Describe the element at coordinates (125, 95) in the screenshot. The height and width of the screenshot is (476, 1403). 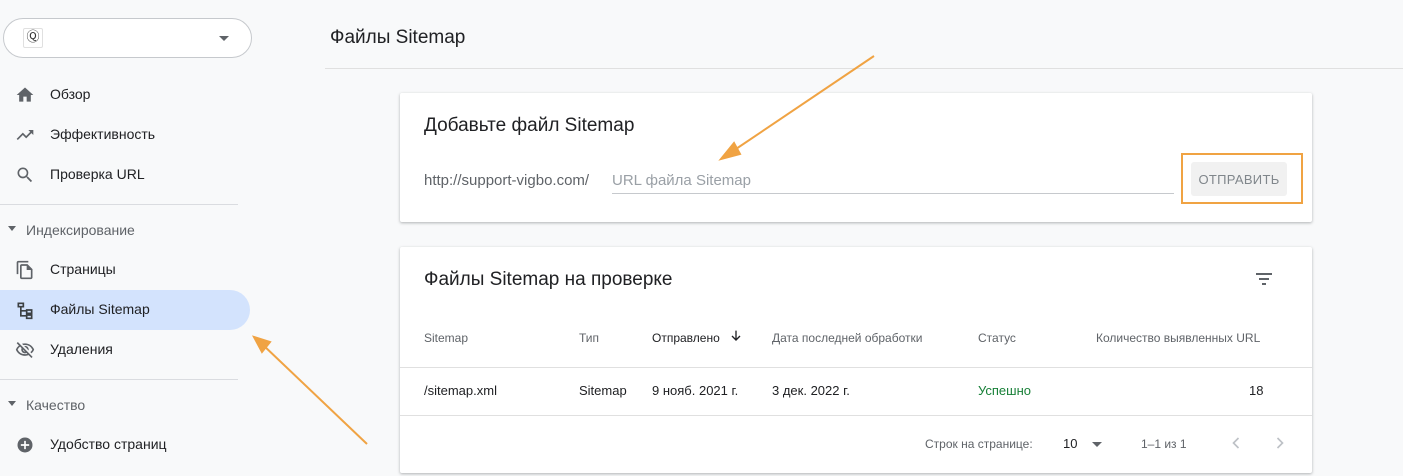
I see `sidebar-item-overview: Обзор` at that location.